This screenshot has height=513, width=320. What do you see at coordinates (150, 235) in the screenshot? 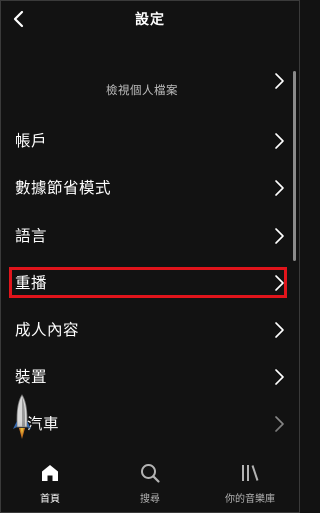
I see `settings-item-language: 語言` at bounding box center [150, 235].